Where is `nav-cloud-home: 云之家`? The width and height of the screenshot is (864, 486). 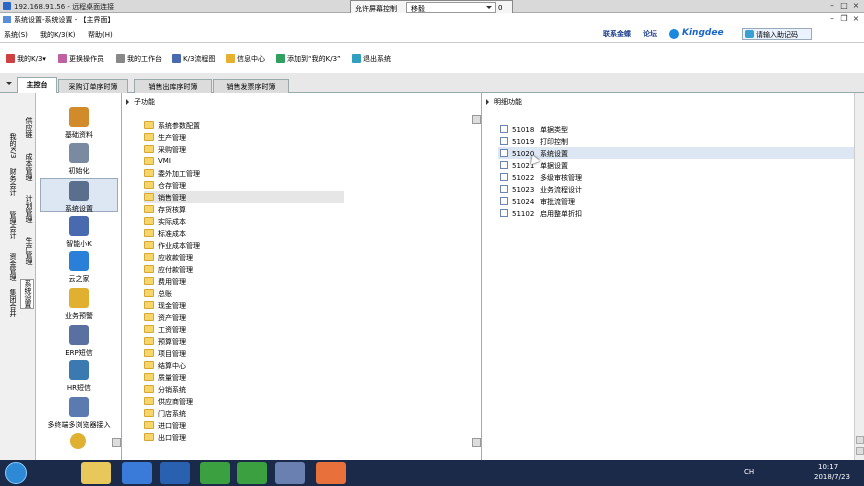
nav-cloud-home: 云之家 is located at coordinates (79, 267).